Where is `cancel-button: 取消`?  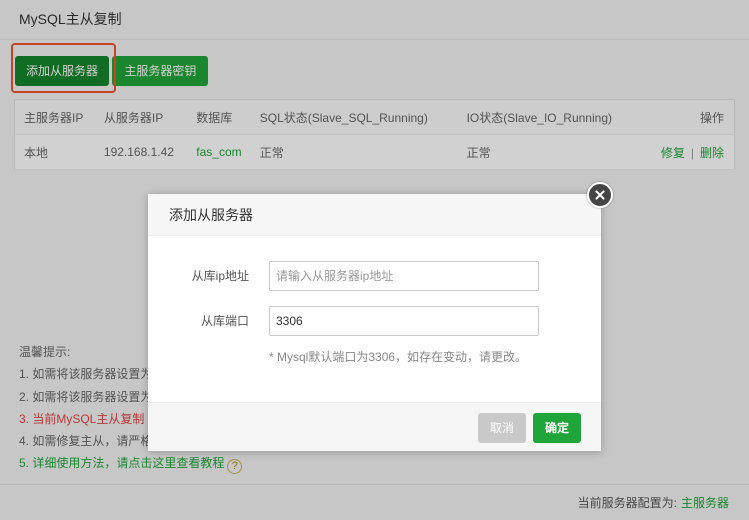 cancel-button: 取消 is located at coordinates (502, 428).